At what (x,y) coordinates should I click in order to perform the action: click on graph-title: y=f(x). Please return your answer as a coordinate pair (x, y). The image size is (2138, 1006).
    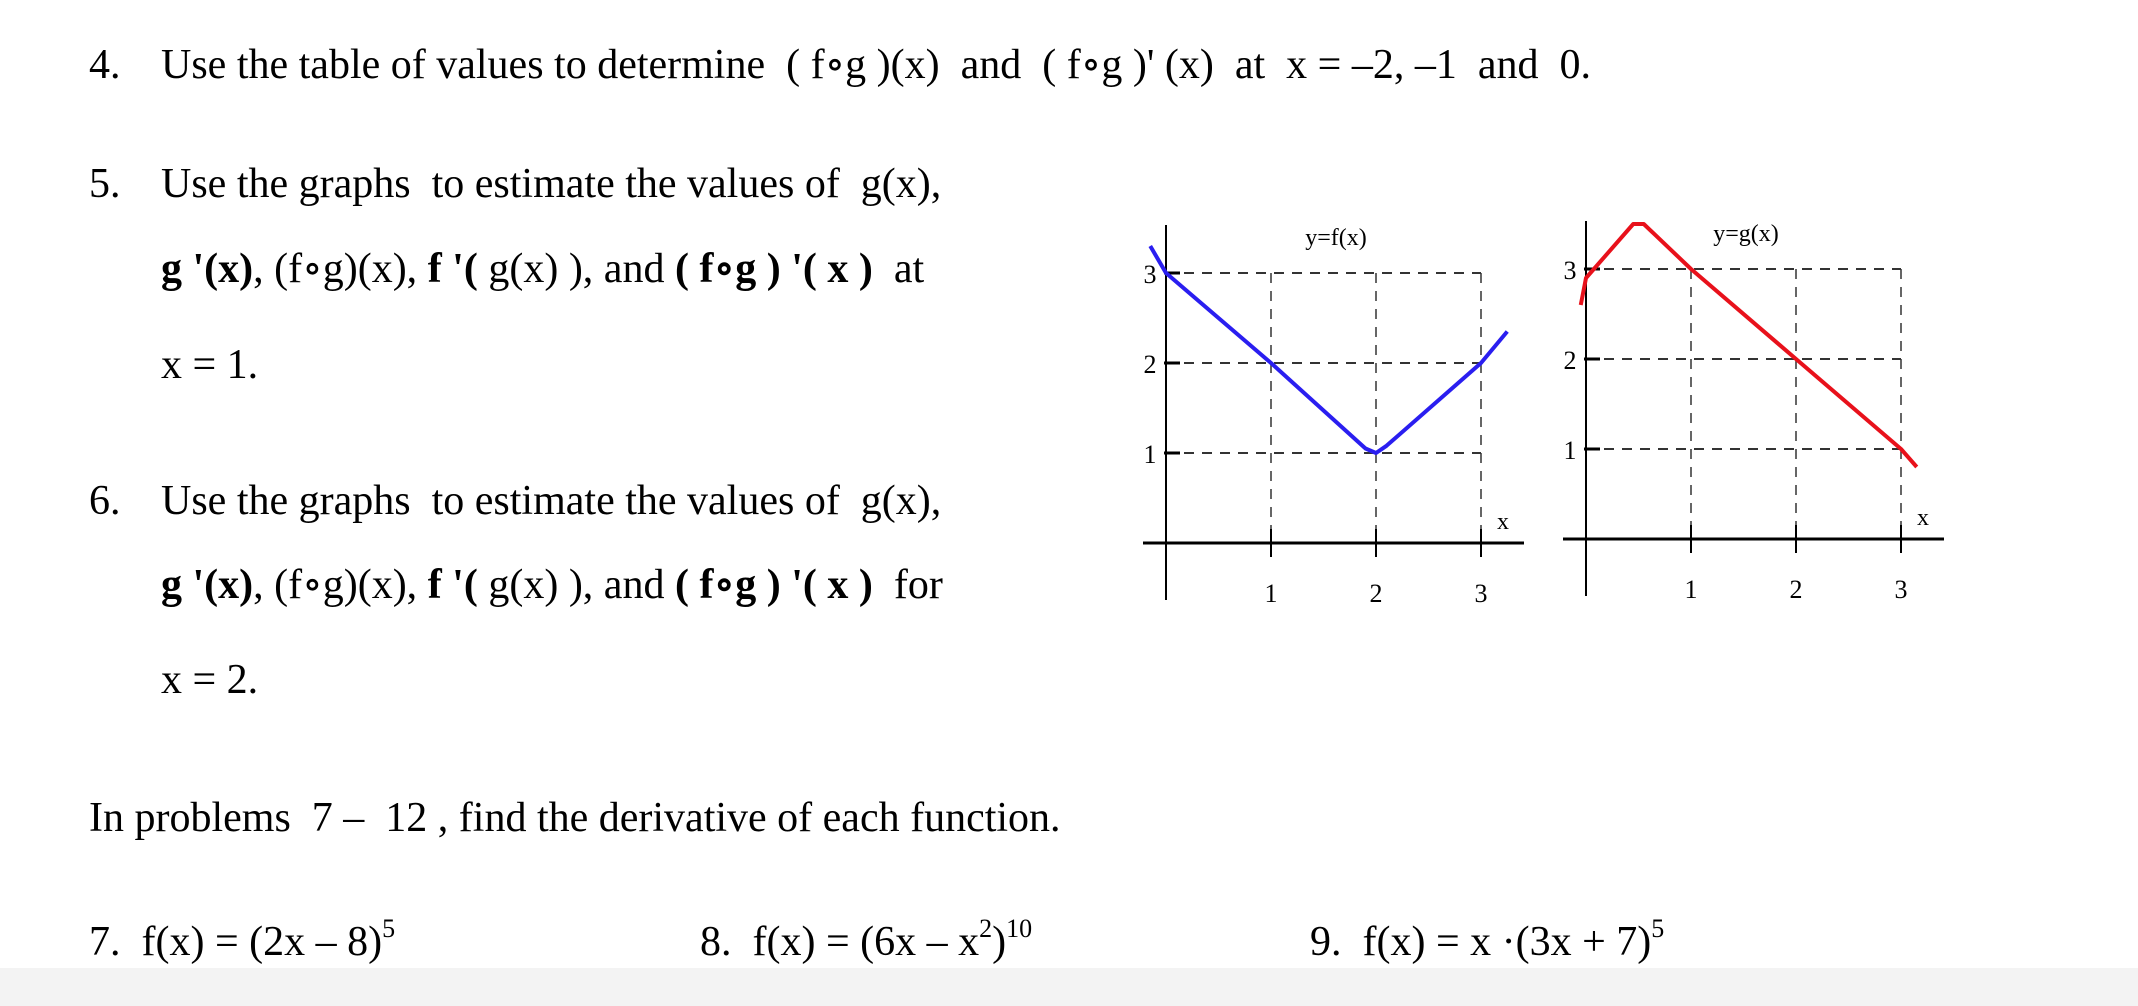
    Looking at the image, I should click on (1336, 238).